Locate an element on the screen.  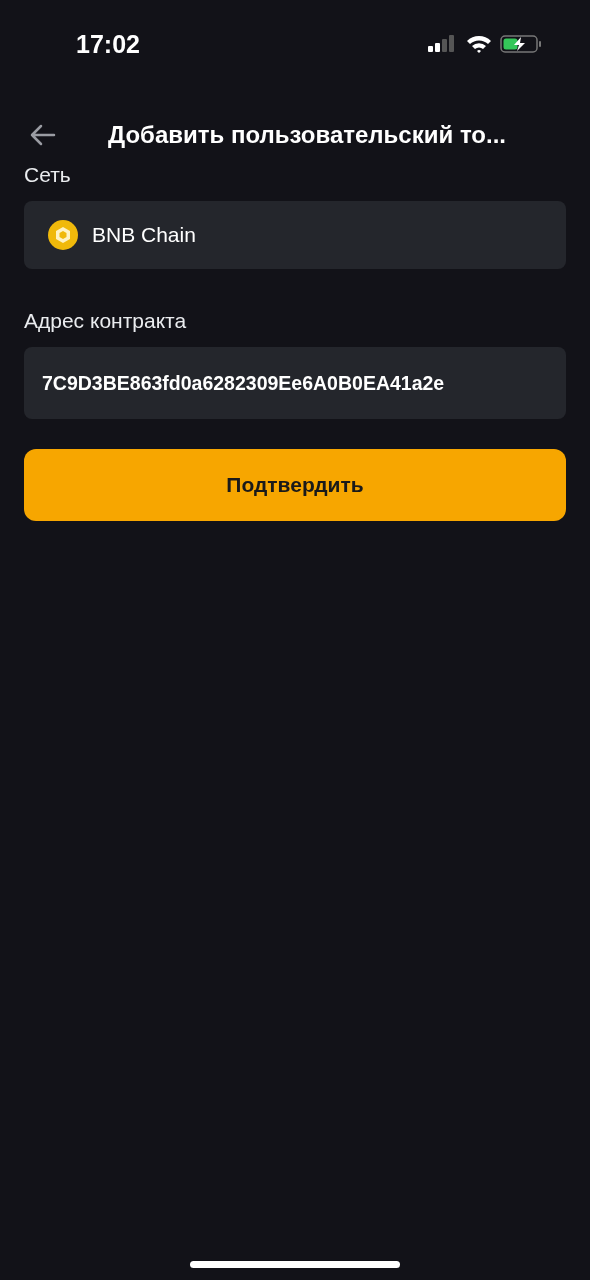
field-label: Сеть is located at coordinates (48, 175).